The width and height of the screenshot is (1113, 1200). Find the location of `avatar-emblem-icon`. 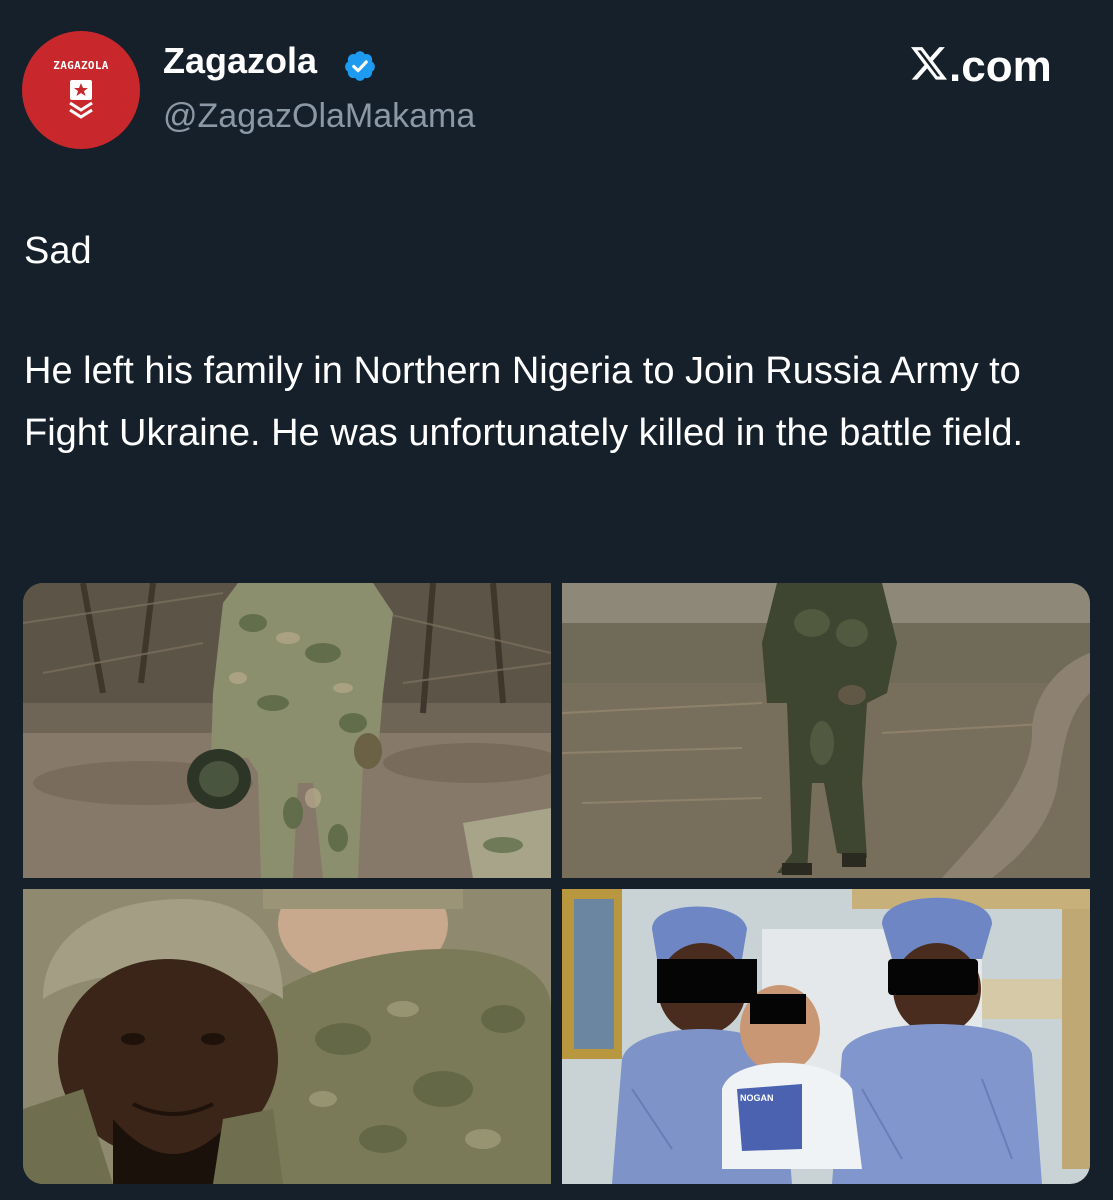

avatar-emblem-icon is located at coordinates (81, 99).